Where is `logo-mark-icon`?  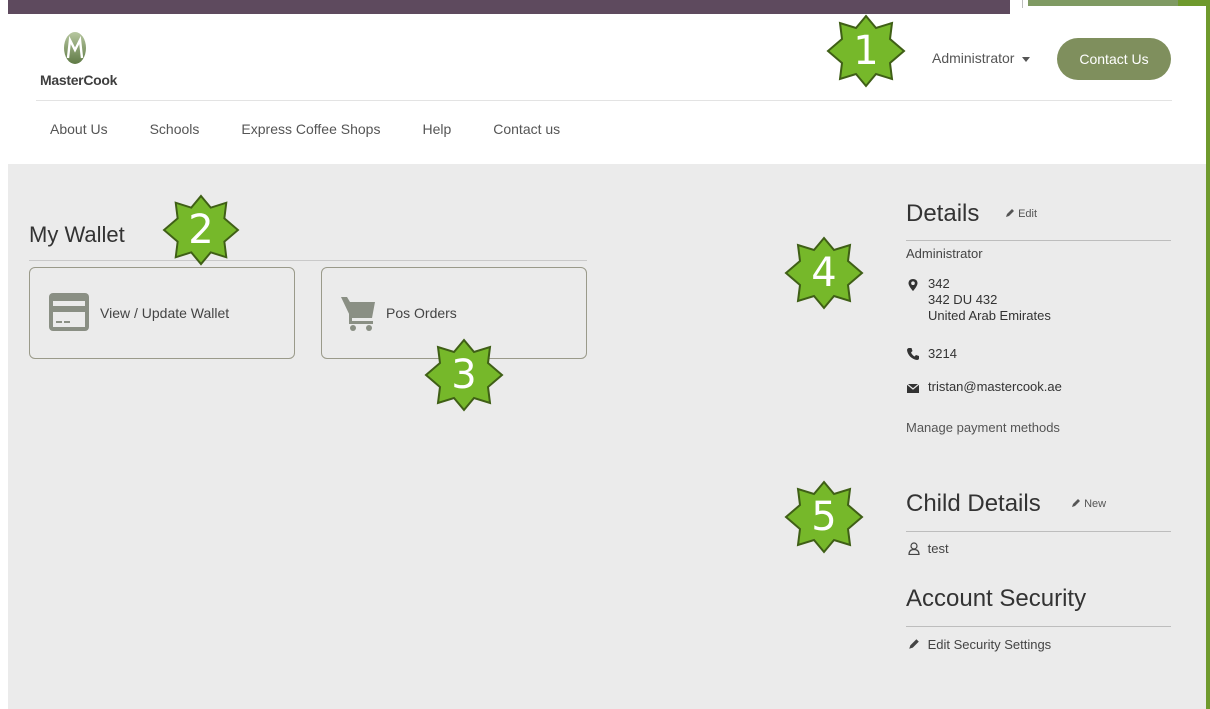 logo-mark-icon is located at coordinates (75, 48).